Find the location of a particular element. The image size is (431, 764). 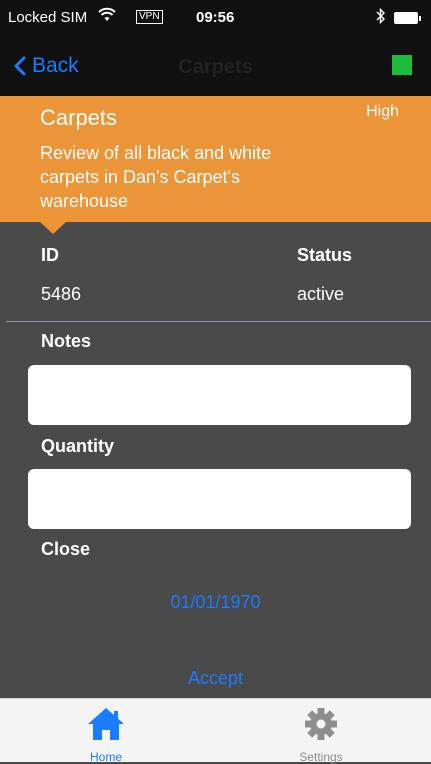

gear-icon is located at coordinates (321, 724).